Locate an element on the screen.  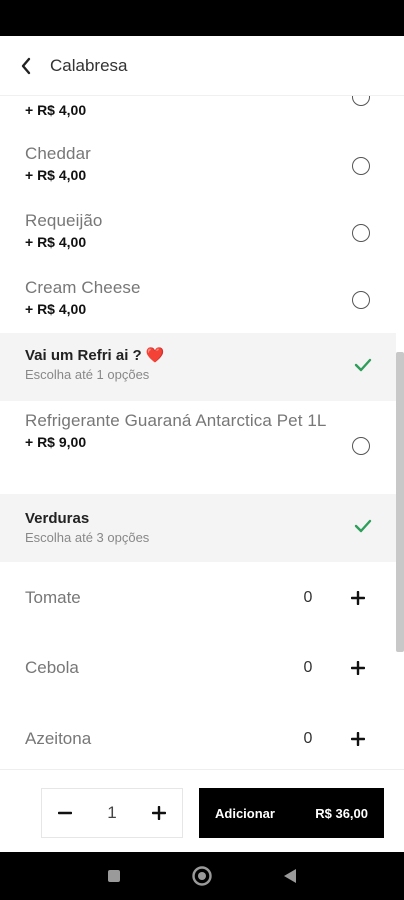
quantity-value: 1 is located at coordinates (112, 812).